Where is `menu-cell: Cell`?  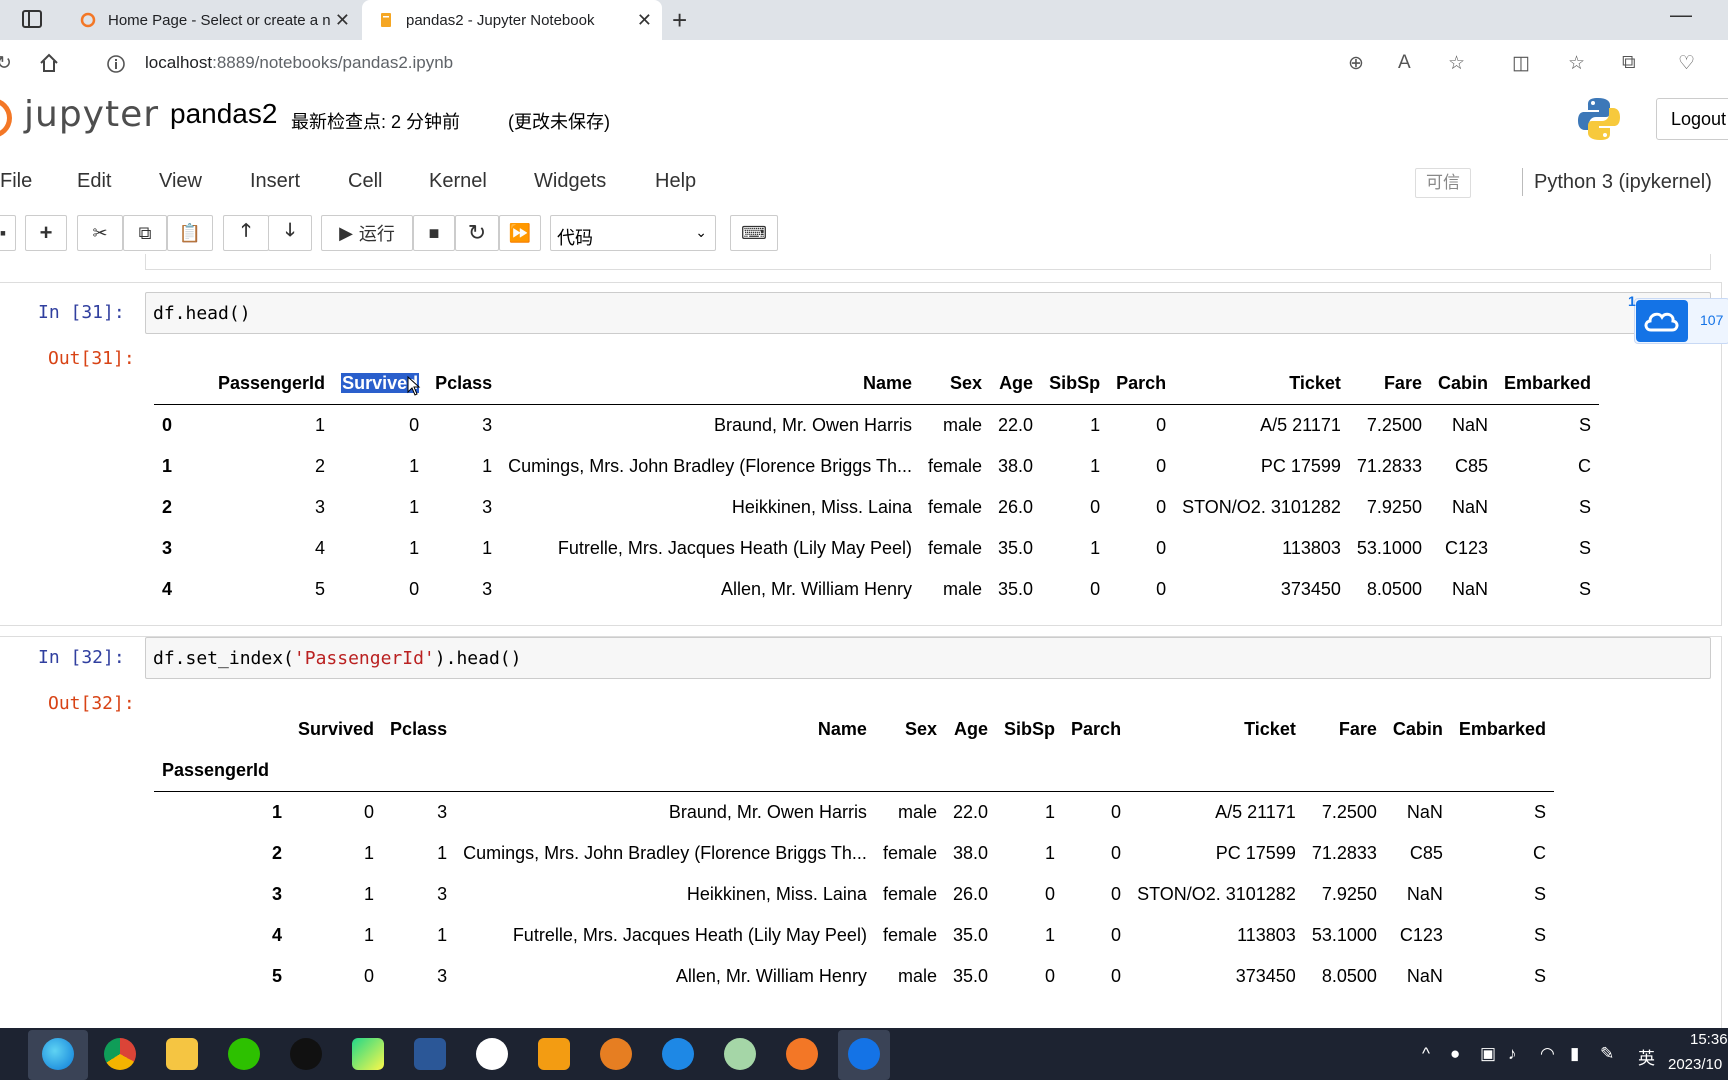 menu-cell: Cell is located at coordinates (365, 181).